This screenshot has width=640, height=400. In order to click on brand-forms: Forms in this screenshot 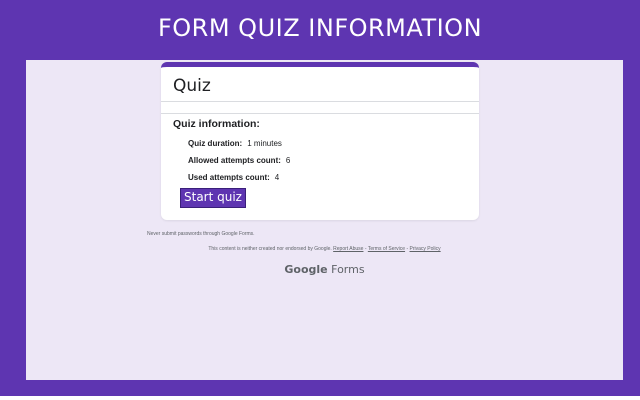, I will do `click(348, 269)`.